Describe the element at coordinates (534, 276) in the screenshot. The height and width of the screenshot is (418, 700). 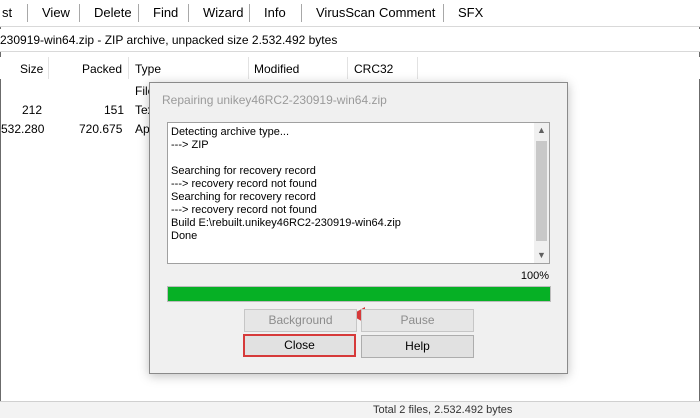
I see `progress-percent: 100%` at that location.